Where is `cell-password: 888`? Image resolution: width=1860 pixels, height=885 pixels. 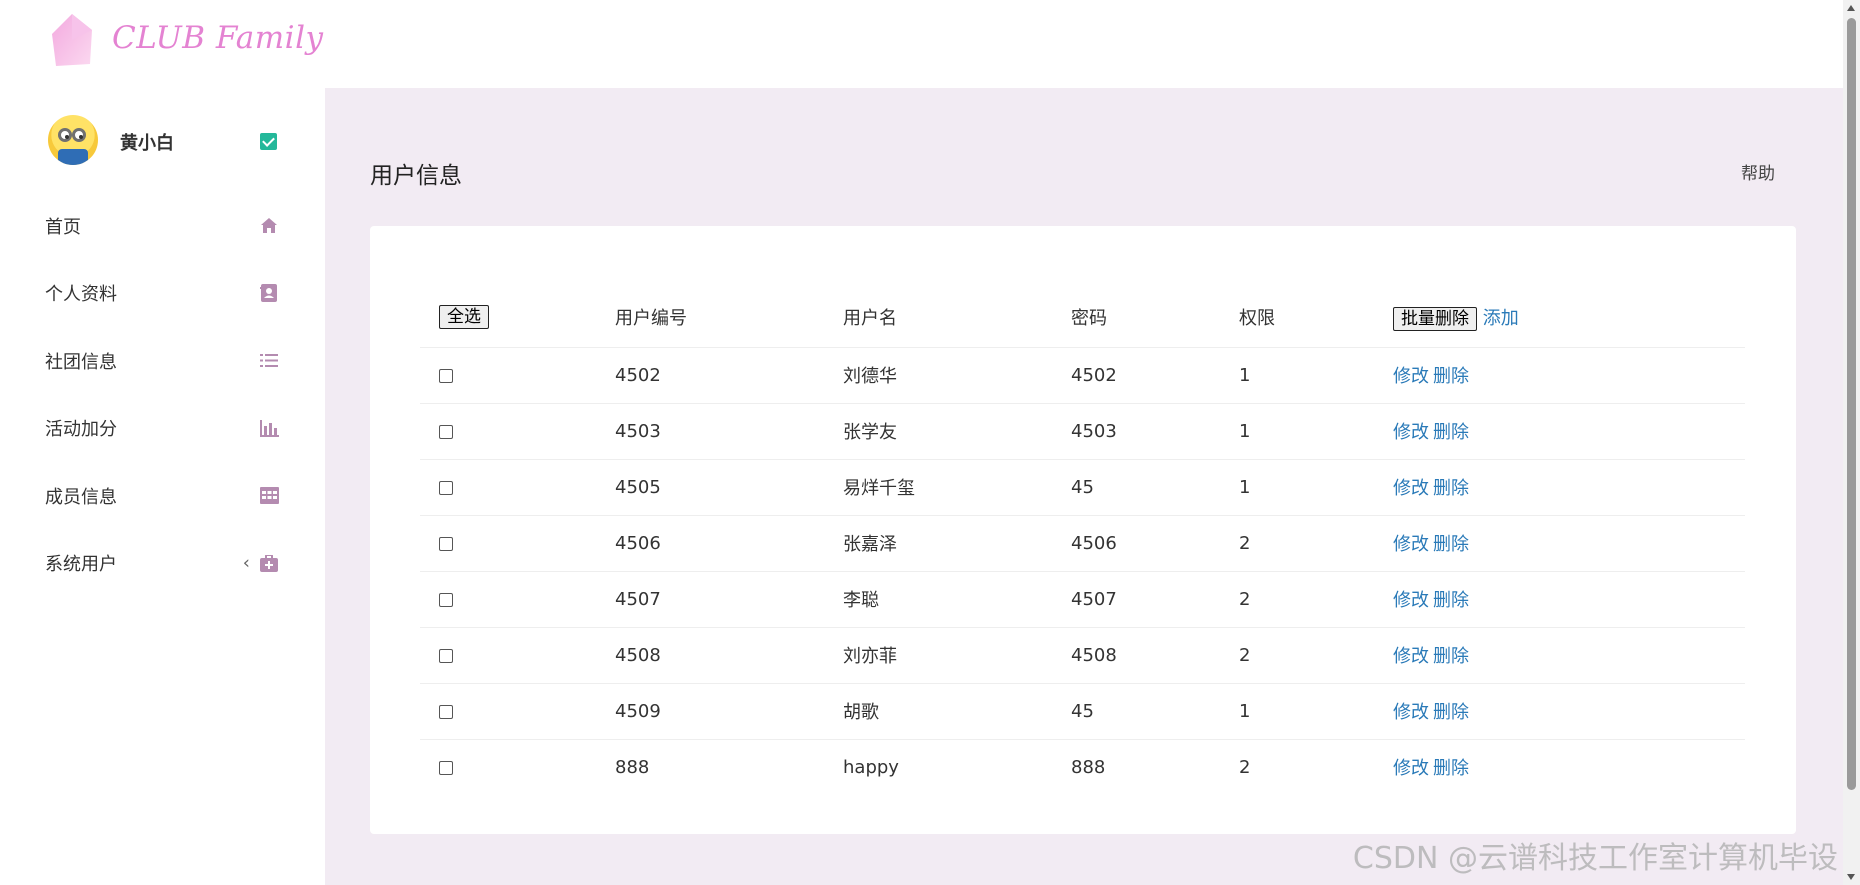
cell-password: 888 is located at coordinates (1088, 767).